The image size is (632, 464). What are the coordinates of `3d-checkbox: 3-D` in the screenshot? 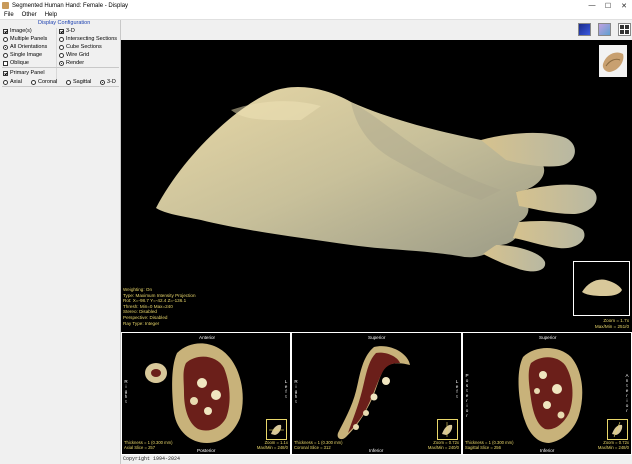 It's located at (67, 31).